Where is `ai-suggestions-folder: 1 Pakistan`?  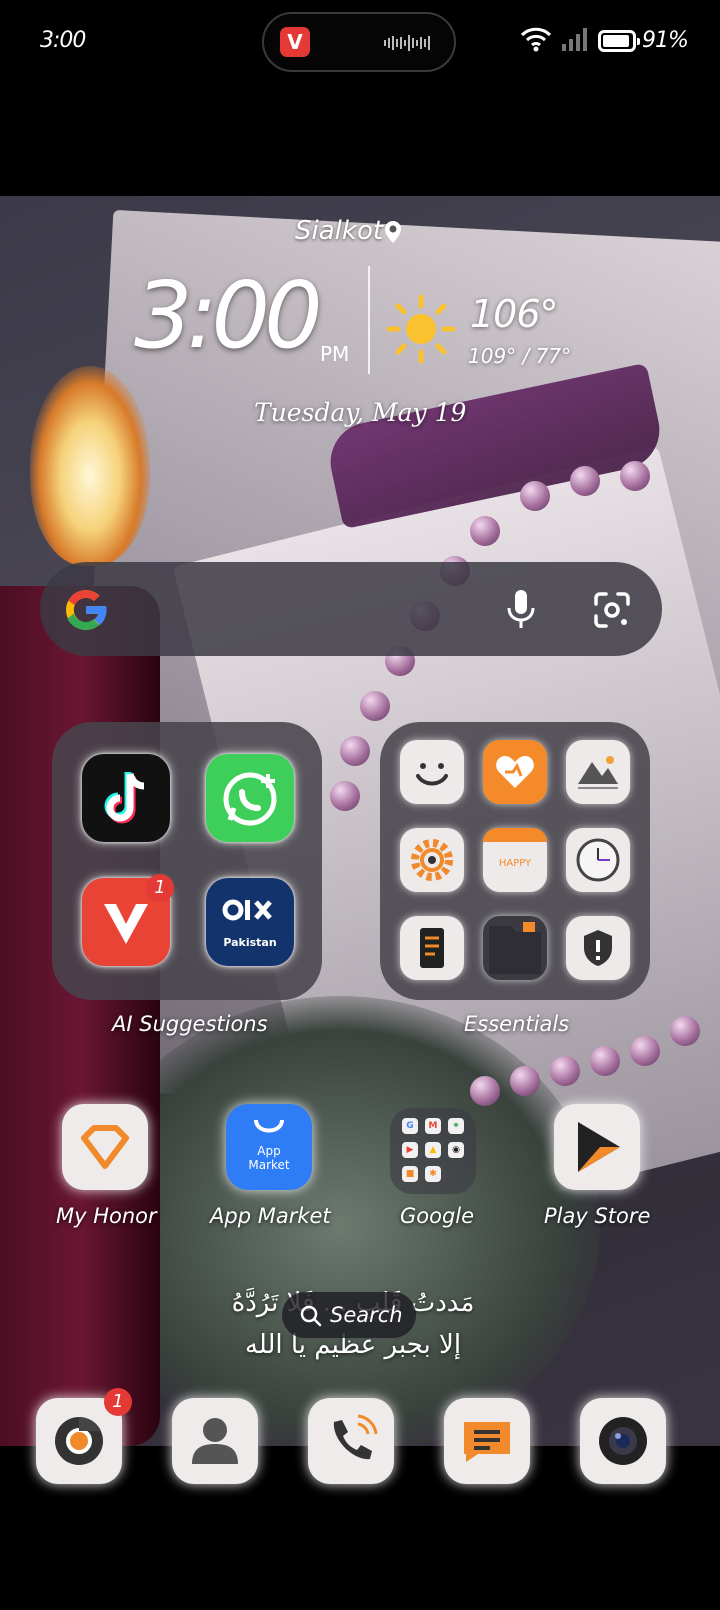 ai-suggestions-folder: 1 Pakistan is located at coordinates (187, 861).